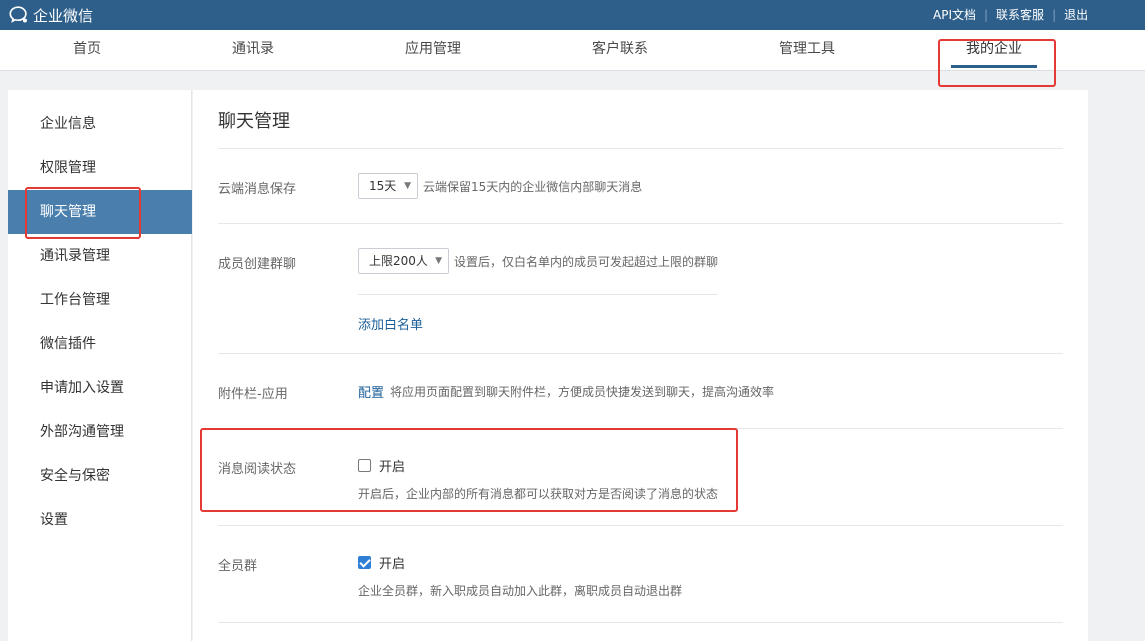 The image size is (1145, 641). What do you see at coordinates (1020, 14) in the screenshot?
I see `contact-support-link: 联系客服` at bounding box center [1020, 14].